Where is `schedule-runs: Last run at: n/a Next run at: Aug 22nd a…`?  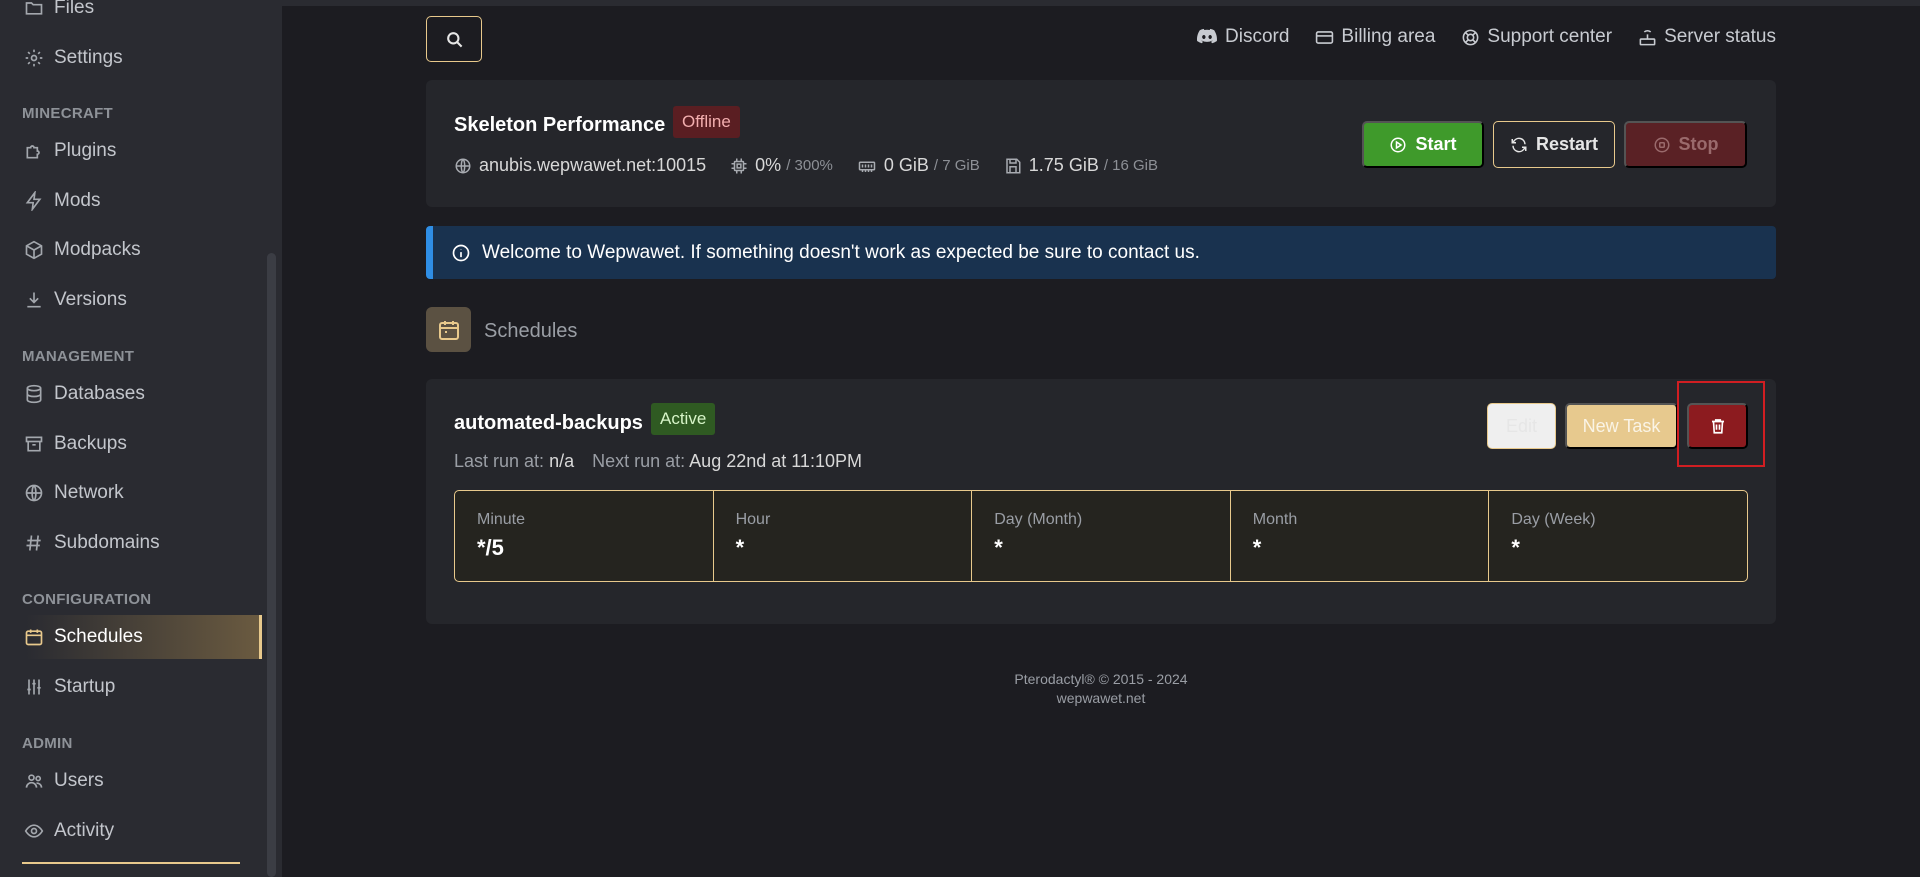 schedule-runs: Last run at: n/a Next run at: Aug 22nd a… is located at coordinates (658, 461).